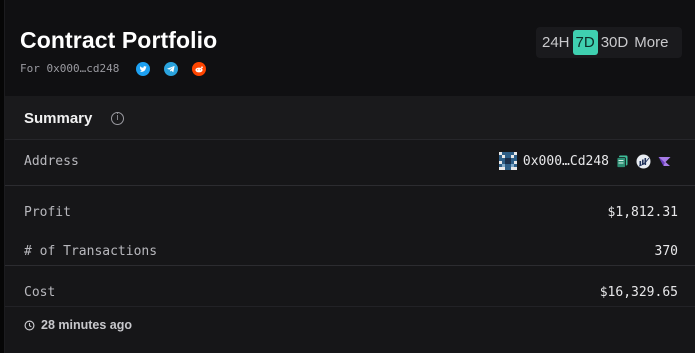 Image resolution: width=695 pixels, height=353 pixels. I want to click on page-title: Contract Portfolio, so click(119, 40).